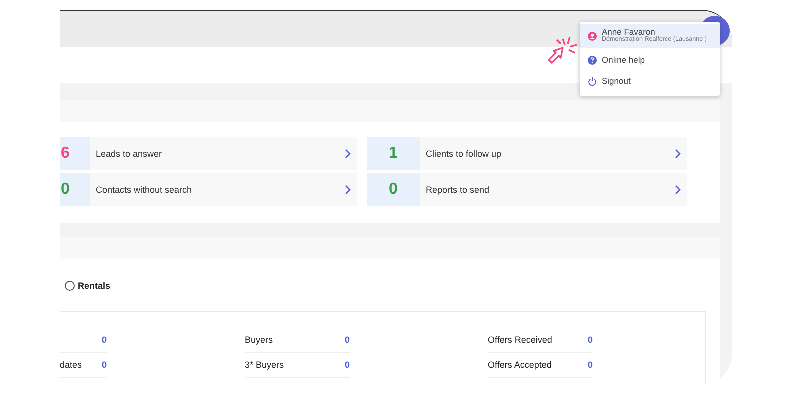  What do you see at coordinates (75, 153) in the screenshot?
I see `task-count: 6` at bounding box center [75, 153].